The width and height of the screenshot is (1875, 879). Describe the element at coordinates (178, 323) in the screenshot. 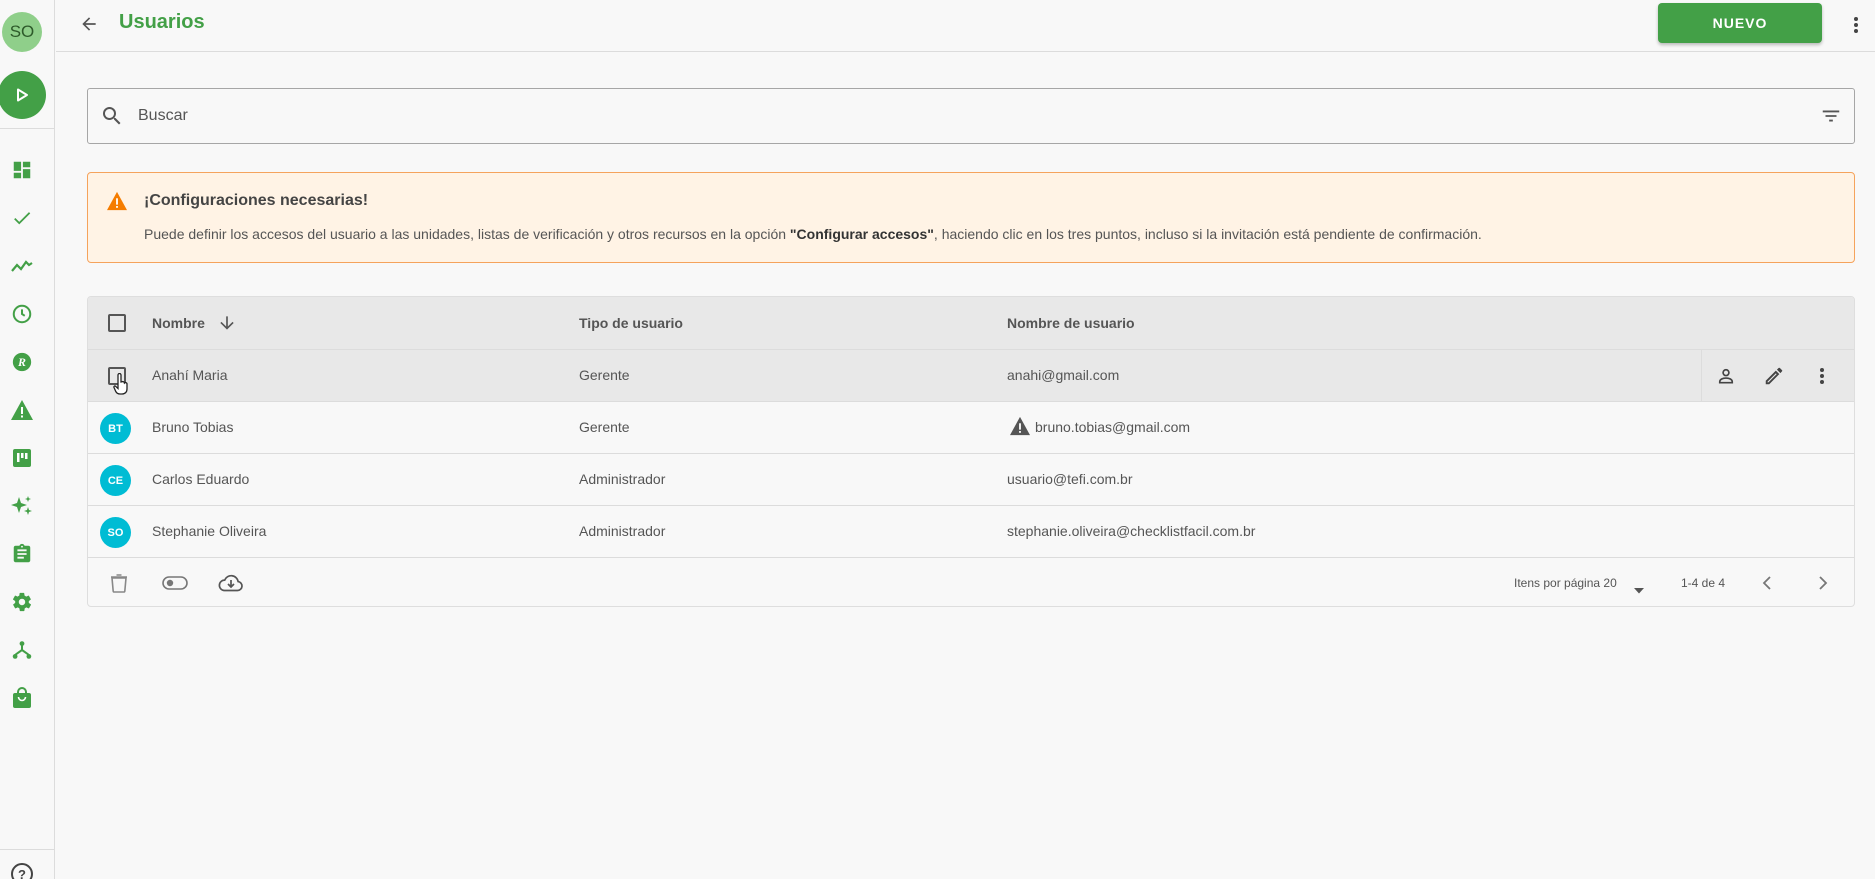

I see `column-header-name: Nombre` at that location.